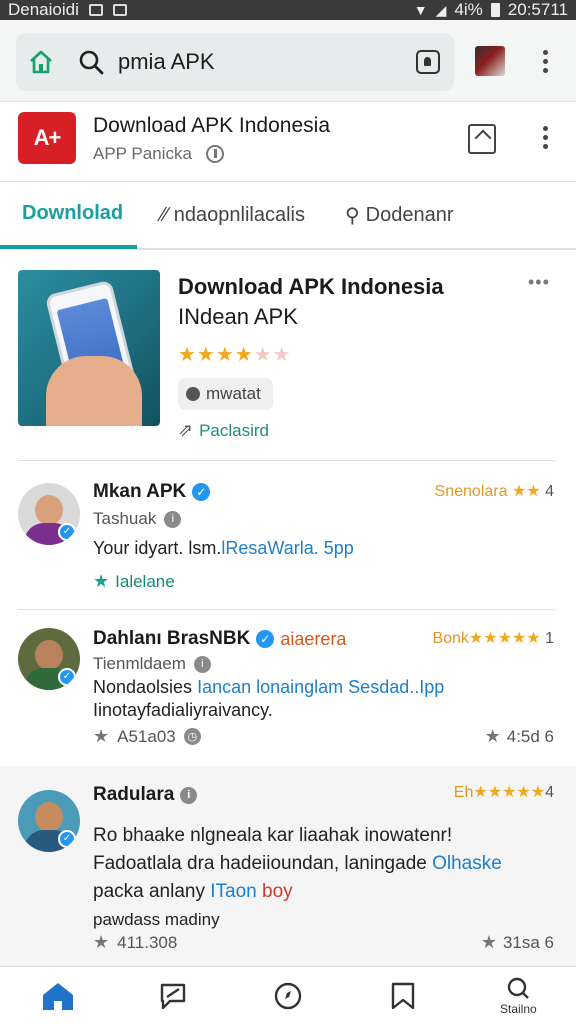 The width and height of the screenshot is (576, 1024). I want to click on tab-search: ⚲ Dodenanr, so click(379, 215).